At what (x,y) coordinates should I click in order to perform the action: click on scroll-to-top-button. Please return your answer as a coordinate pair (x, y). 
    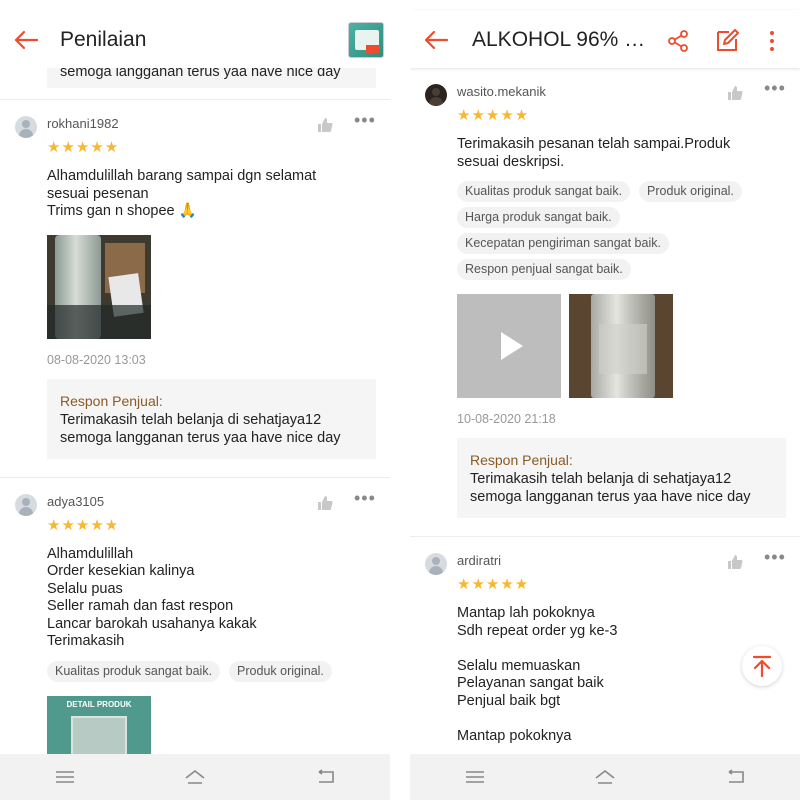
    Looking at the image, I should click on (762, 666).